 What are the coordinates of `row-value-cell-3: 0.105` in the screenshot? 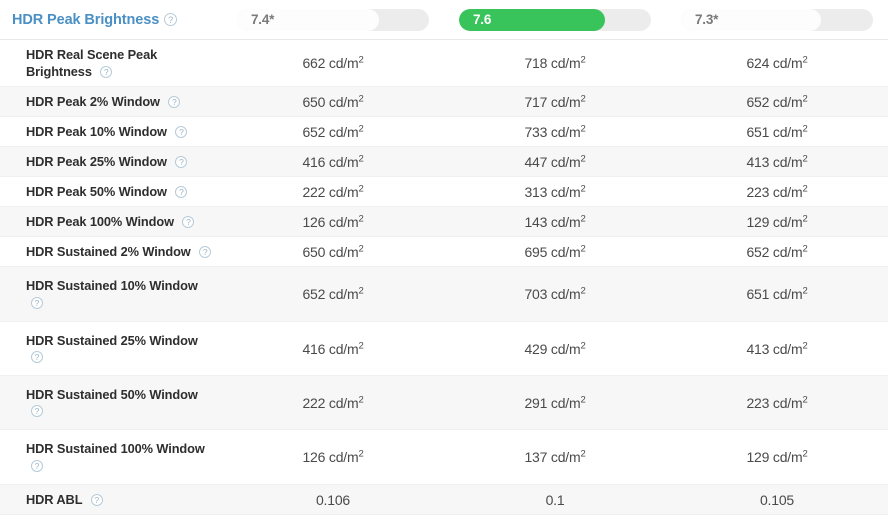 It's located at (777, 499).